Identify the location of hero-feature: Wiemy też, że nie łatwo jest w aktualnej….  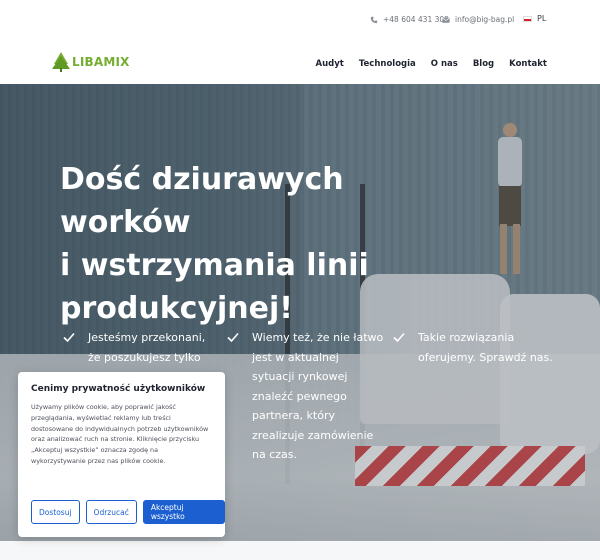
(305, 396).